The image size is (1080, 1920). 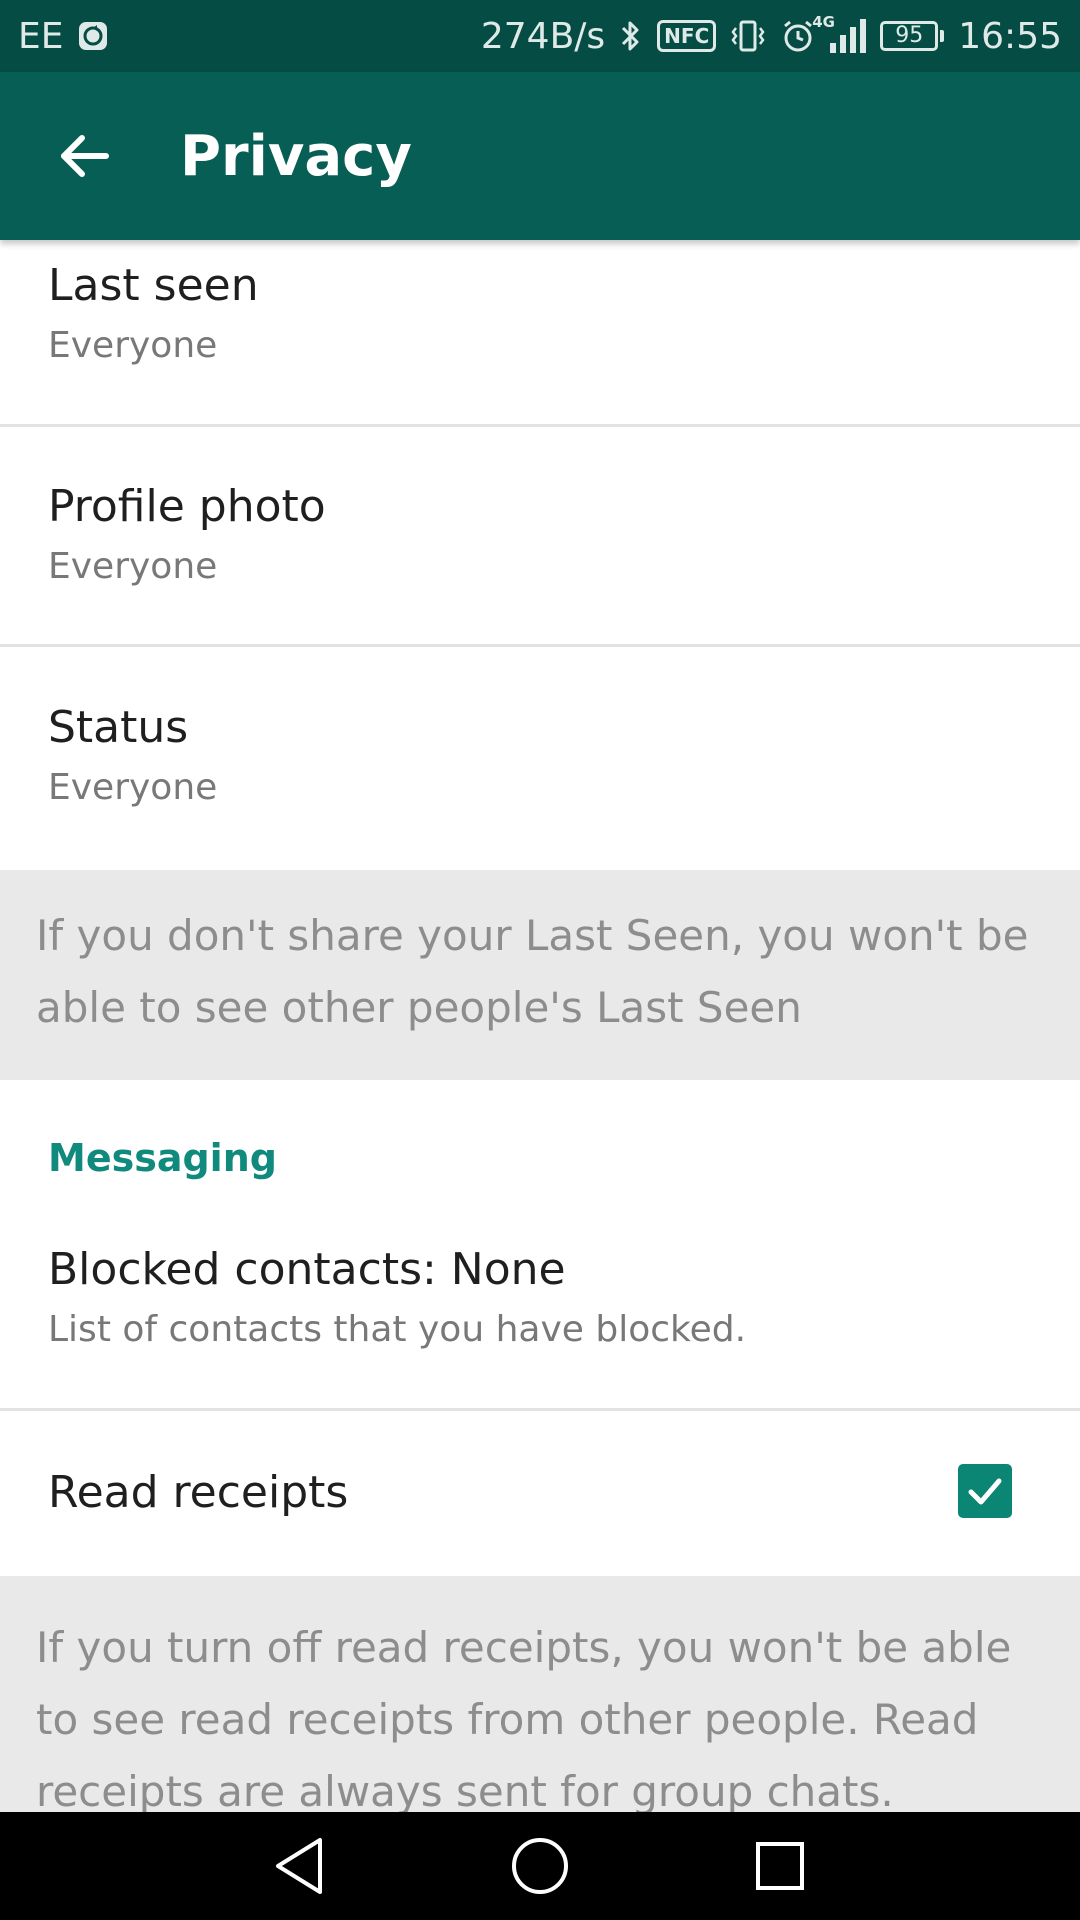 I want to click on setting-title: Read receipts, so click(x=198, y=1492).